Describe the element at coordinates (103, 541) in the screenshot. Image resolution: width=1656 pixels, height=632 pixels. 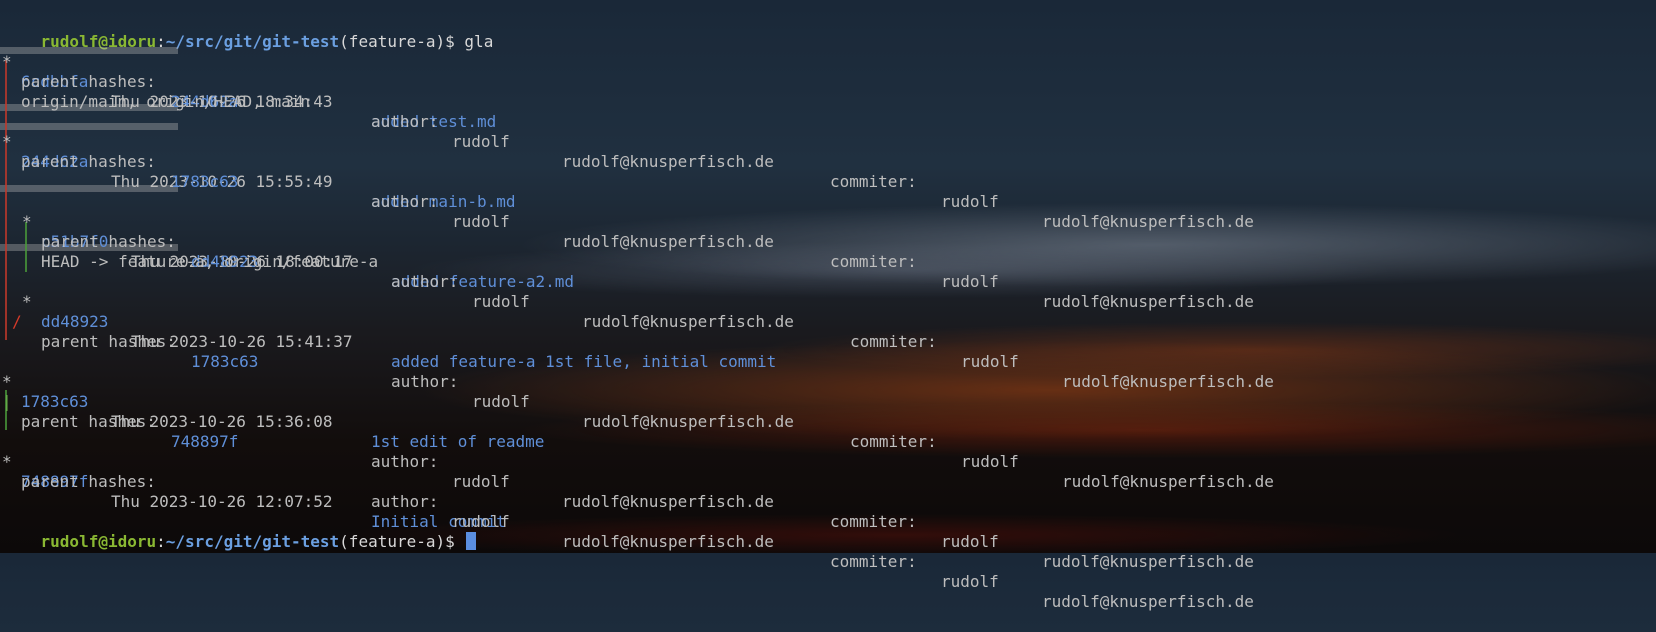
I see `prompt-at: @` at that location.